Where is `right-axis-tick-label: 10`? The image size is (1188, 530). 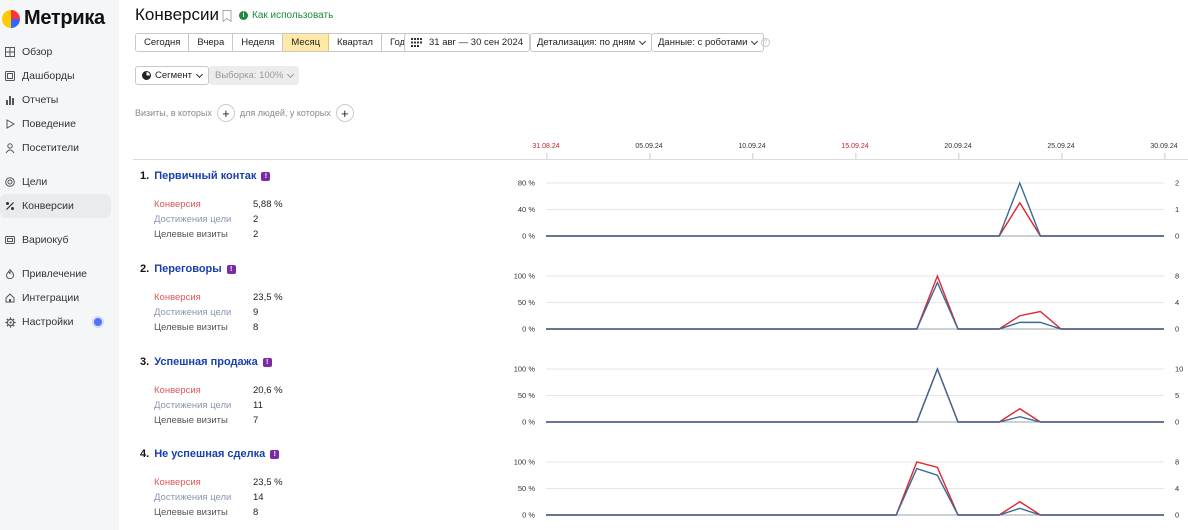 right-axis-tick-label: 10 is located at coordinates (1179, 369).